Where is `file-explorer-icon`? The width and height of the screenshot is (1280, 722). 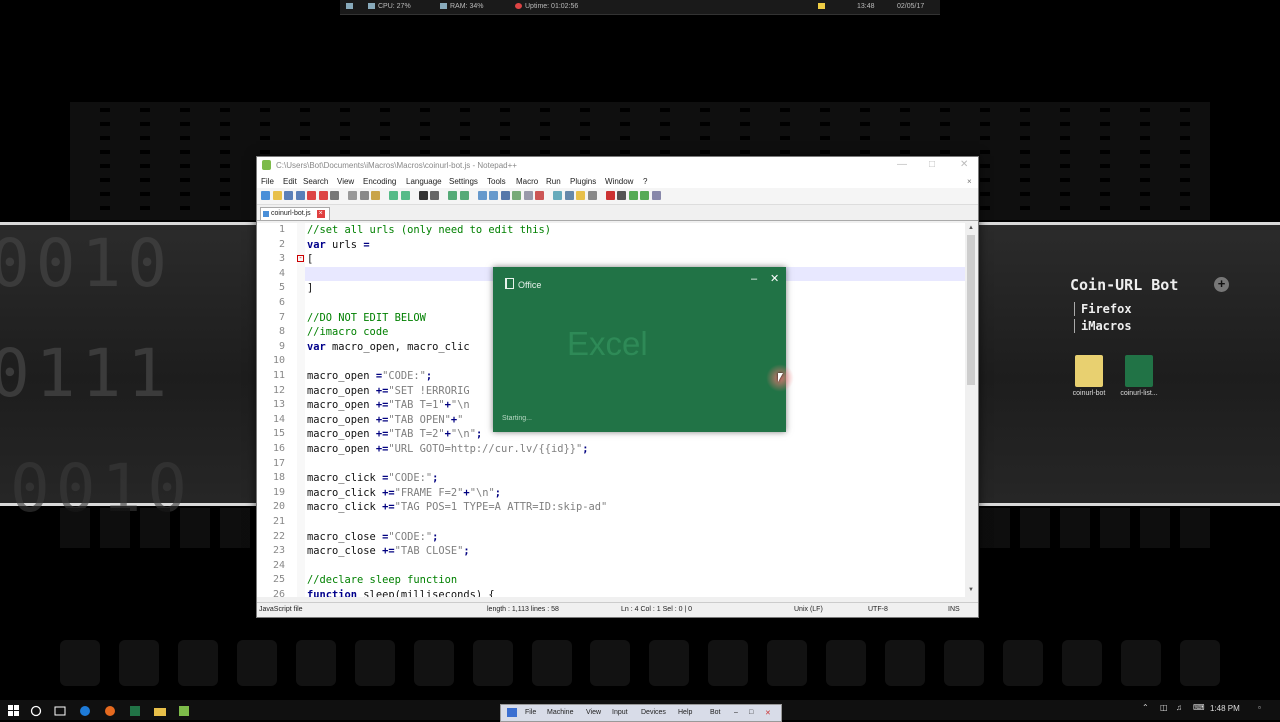
file-explorer-icon is located at coordinates (160, 710).